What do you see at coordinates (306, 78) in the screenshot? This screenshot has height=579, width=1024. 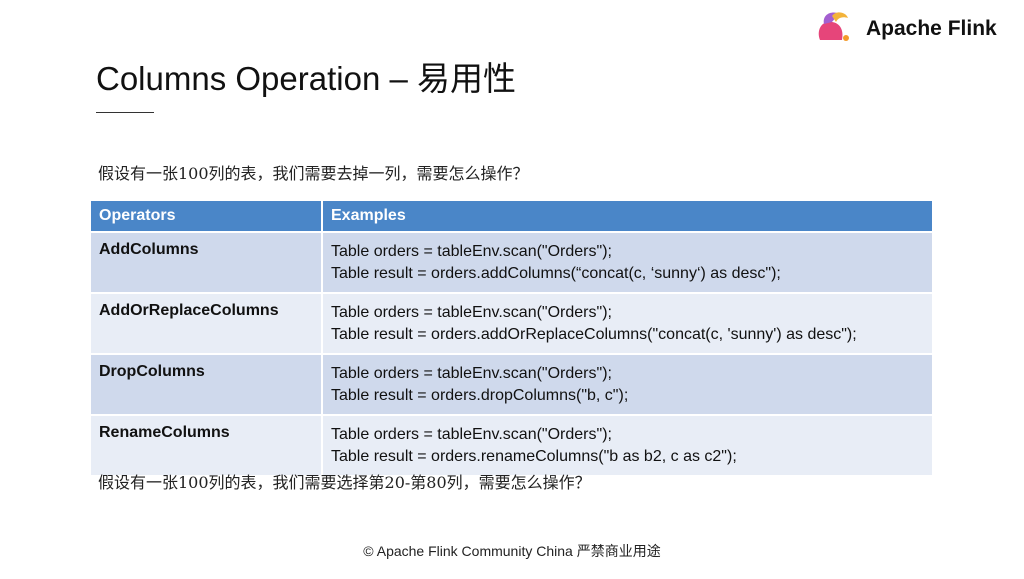 I see `page-title: Columns Operation – 易用性` at bounding box center [306, 78].